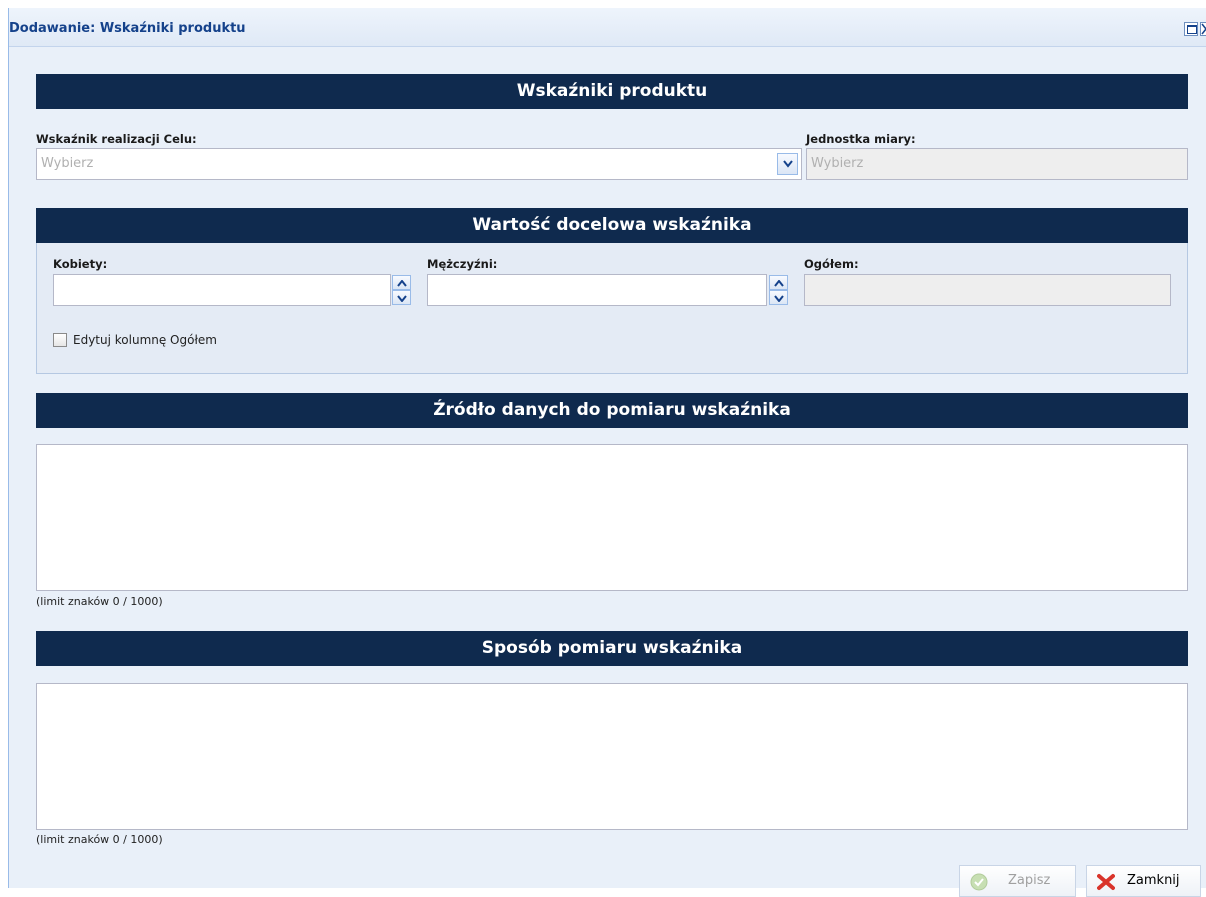  What do you see at coordinates (861, 139) in the screenshot?
I see `unit-label: Jednostka miary:` at bounding box center [861, 139].